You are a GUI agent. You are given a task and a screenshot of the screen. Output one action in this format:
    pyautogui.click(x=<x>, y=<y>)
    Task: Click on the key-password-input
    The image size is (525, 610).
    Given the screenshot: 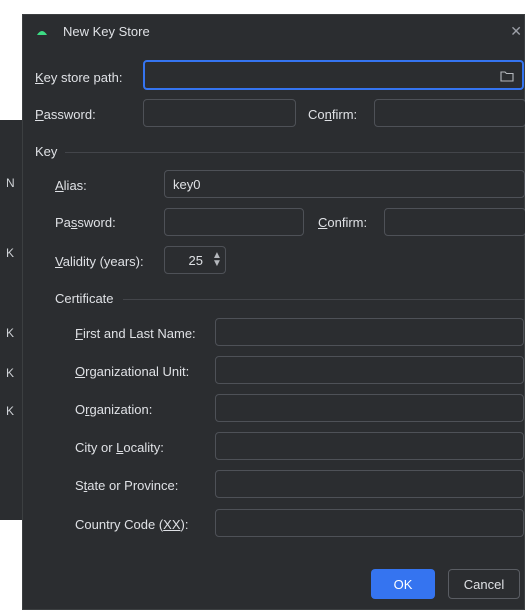 What is the action you would take?
    pyautogui.click(x=234, y=222)
    